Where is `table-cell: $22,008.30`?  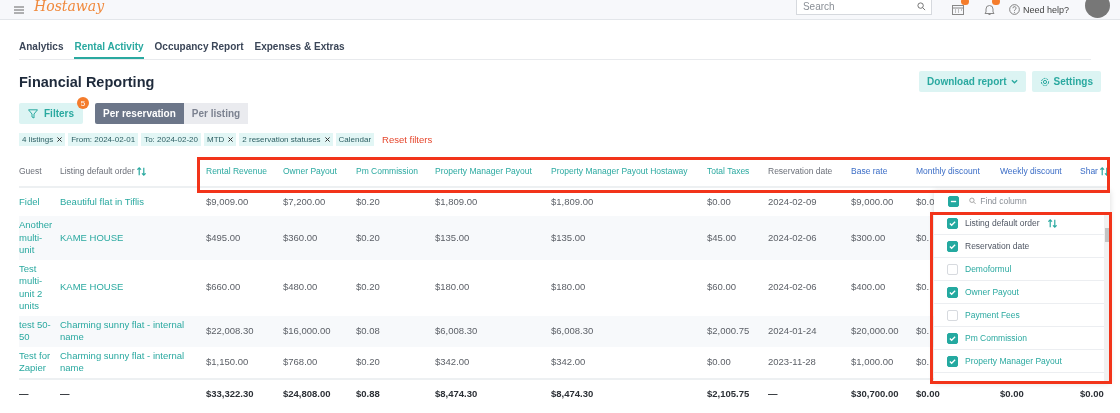
table-cell: $22,008.30 is located at coordinates (230, 330).